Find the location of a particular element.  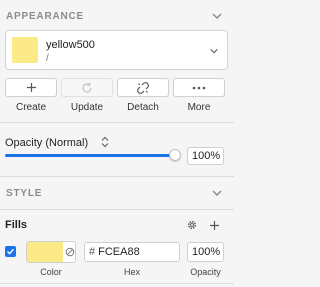

refresh-icon is located at coordinates (87, 87).